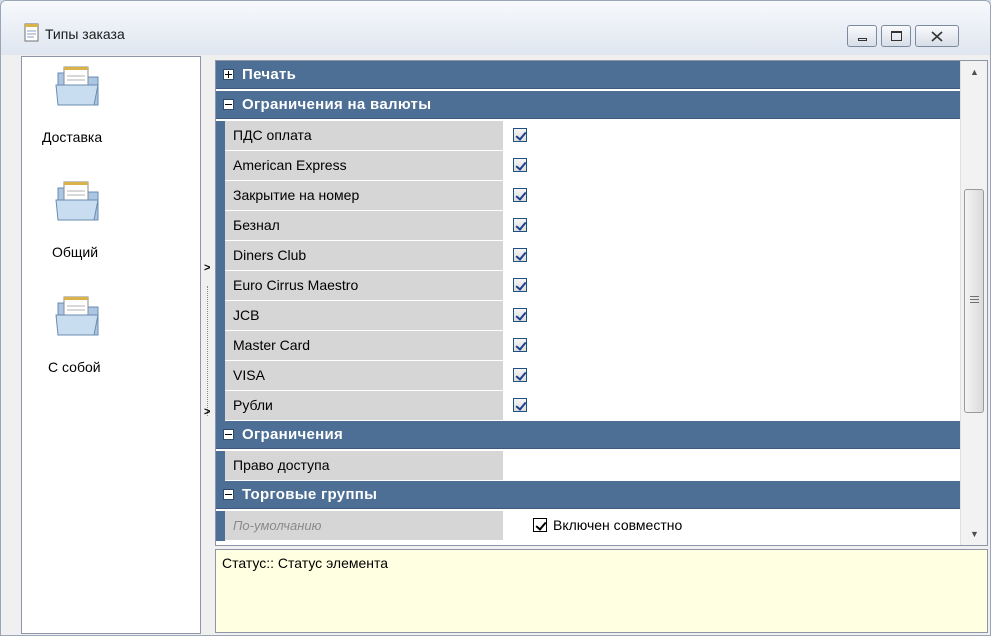 The image size is (991, 636). Describe the element at coordinates (588, 75) in the screenshot. I see `category-print: Печать` at that location.